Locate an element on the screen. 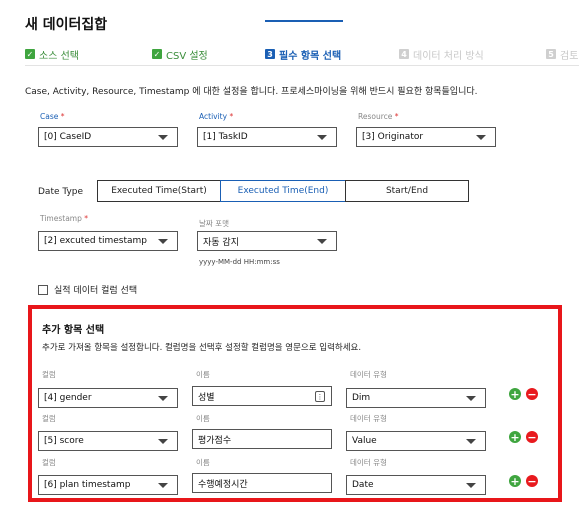 This screenshot has width=579, height=517. step-label: 검토 is located at coordinates (569, 56).